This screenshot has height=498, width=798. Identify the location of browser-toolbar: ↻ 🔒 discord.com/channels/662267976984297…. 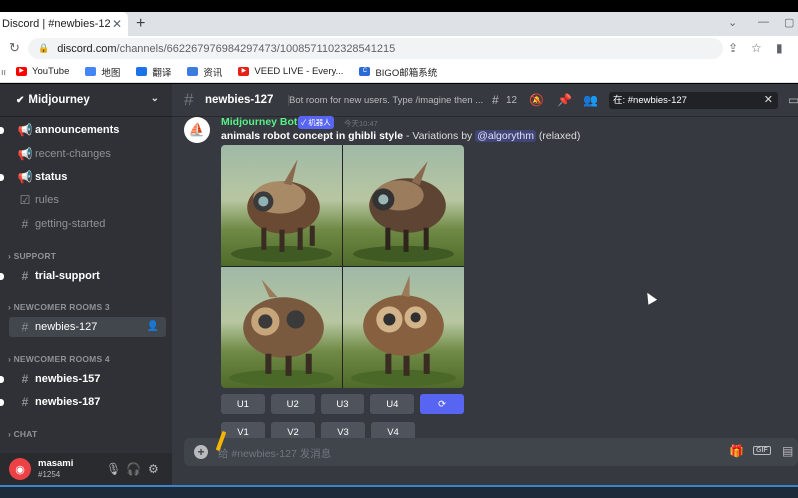
(399, 48).